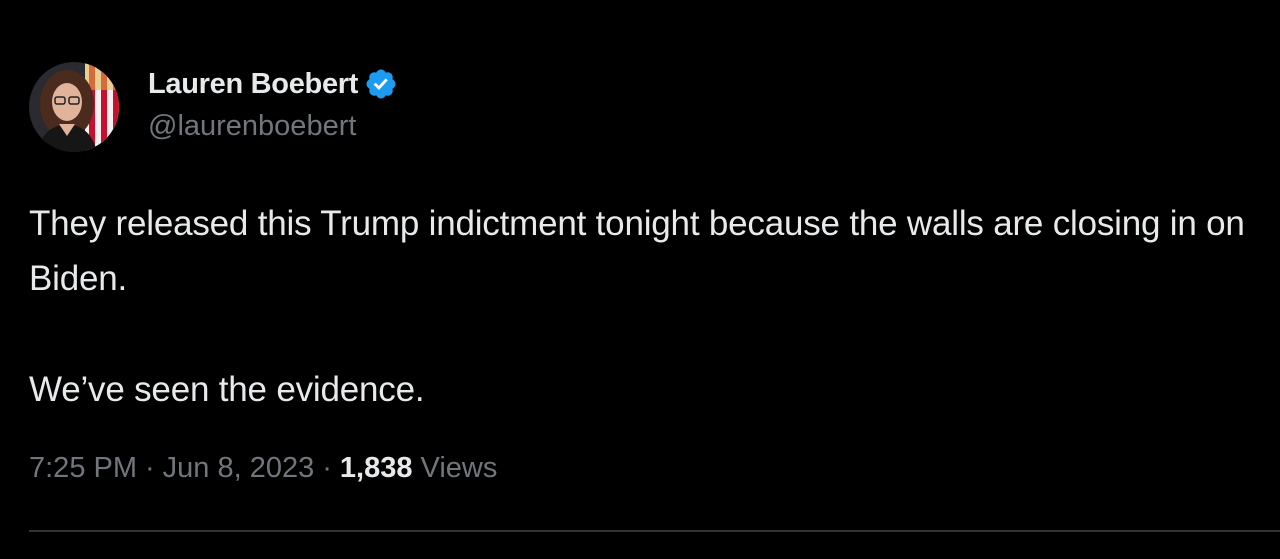 The width and height of the screenshot is (1280, 559). Describe the element at coordinates (74, 107) in the screenshot. I see `avatar` at that location.